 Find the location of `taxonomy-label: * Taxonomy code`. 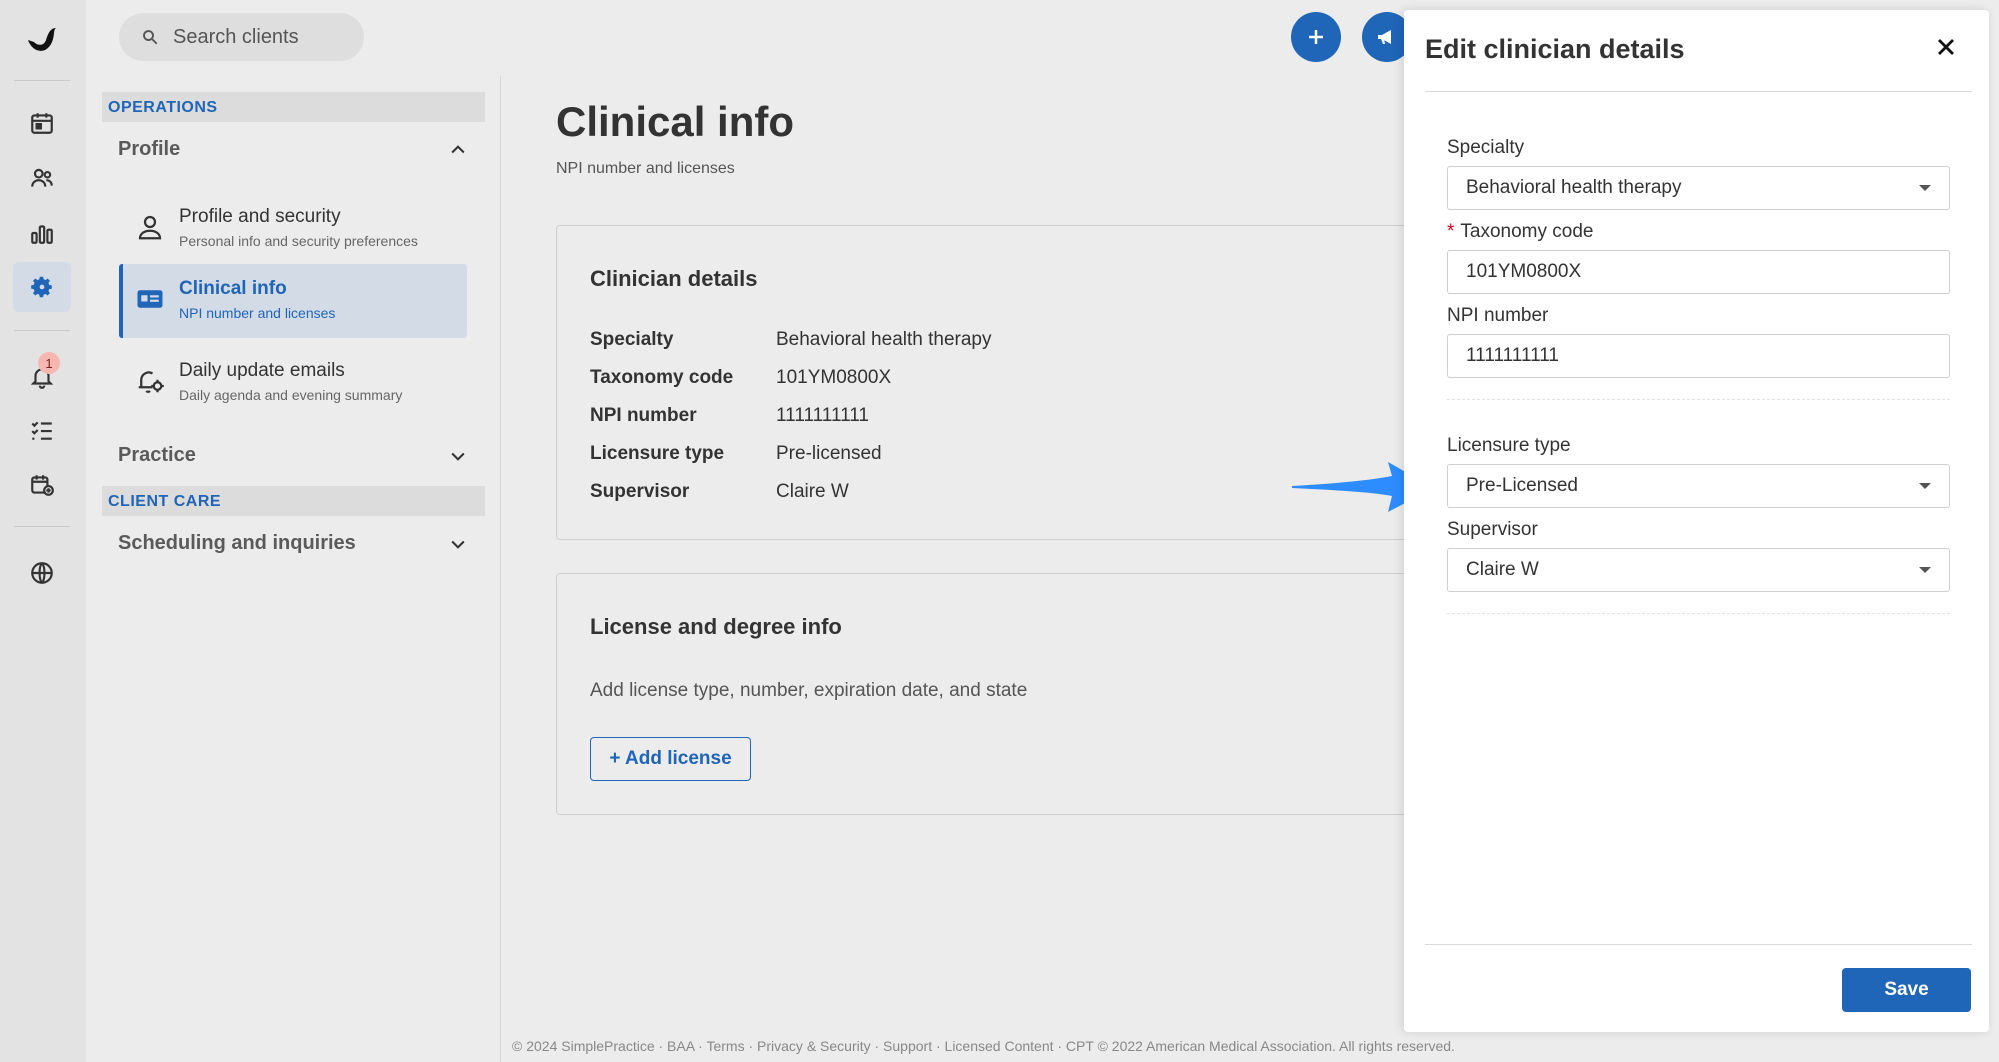

taxonomy-label: * Taxonomy code is located at coordinates (1520, 232).